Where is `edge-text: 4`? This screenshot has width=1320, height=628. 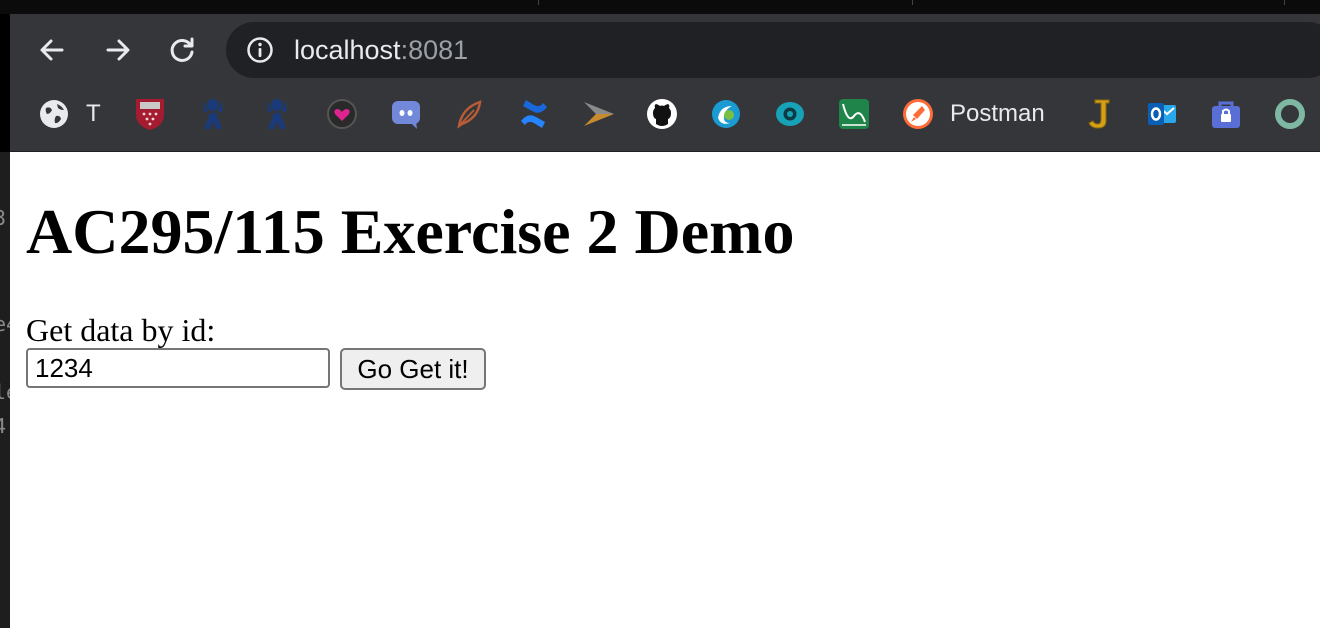
edge-text: 4 is located at coordinates (3, 426).